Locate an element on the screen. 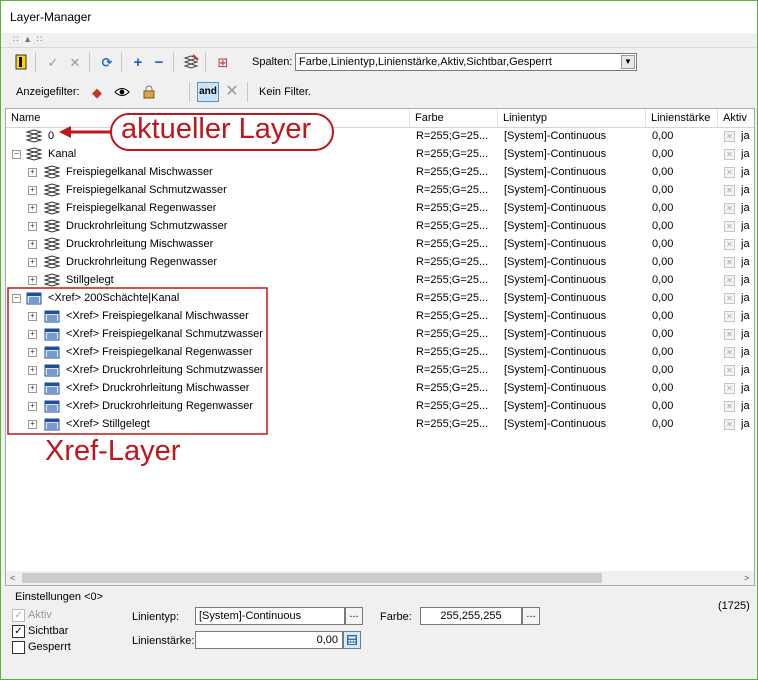  staerke-label: Linienstärke: is located at coordinates (163, 641).